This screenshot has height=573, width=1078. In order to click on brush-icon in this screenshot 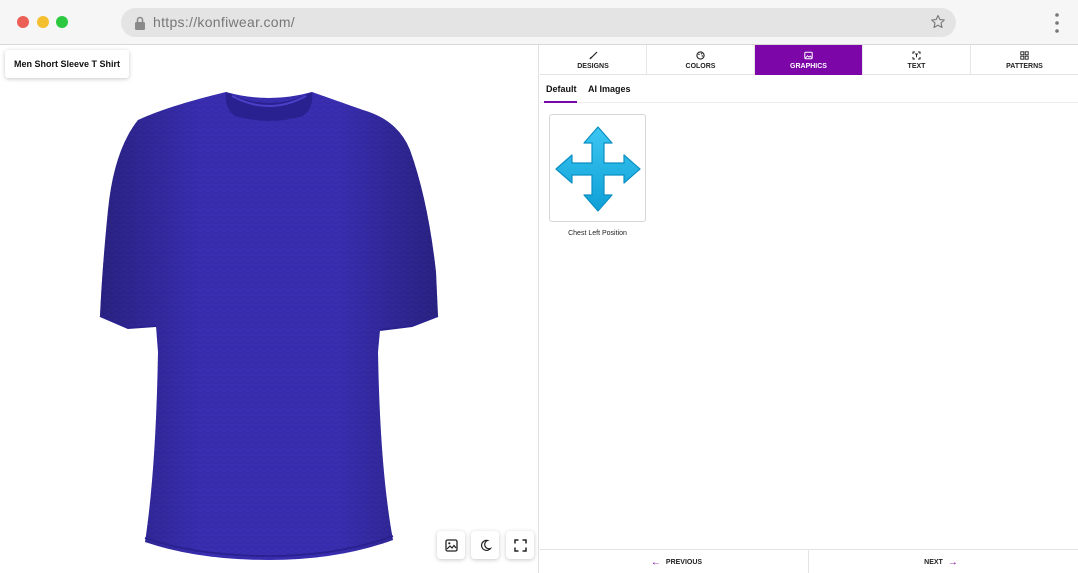, I will do `click(592, 55)`.